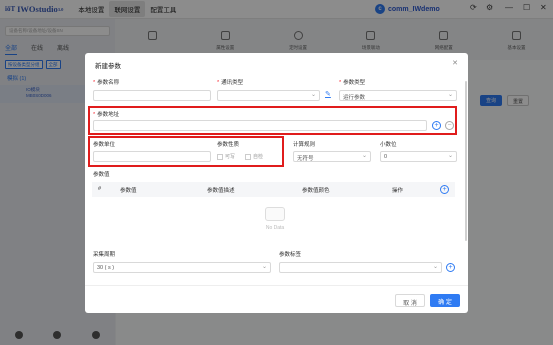 The width and height of the screenshot is (553, 345). Describe the element at coordinates (268, 95) in the screenshot. I see `comm-type-select` at that location.